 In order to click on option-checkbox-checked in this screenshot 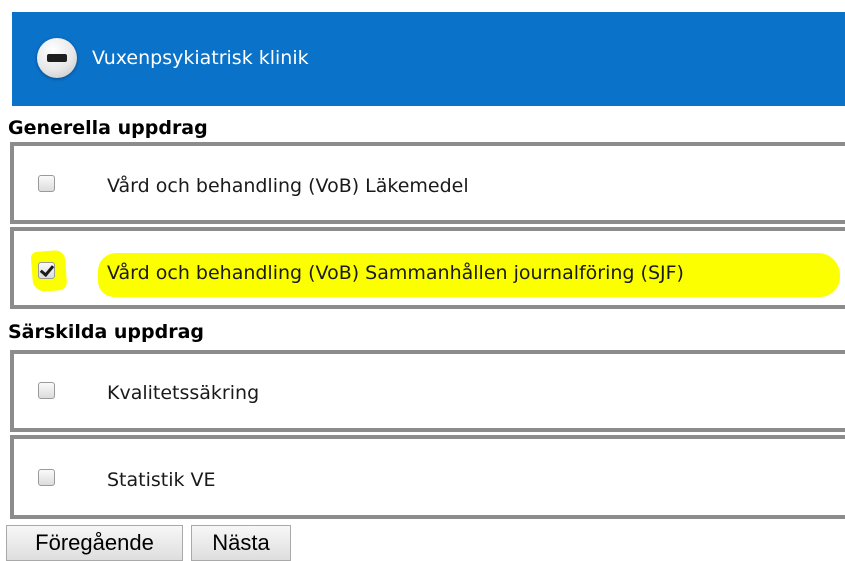, I will do `click(46, 270)`.